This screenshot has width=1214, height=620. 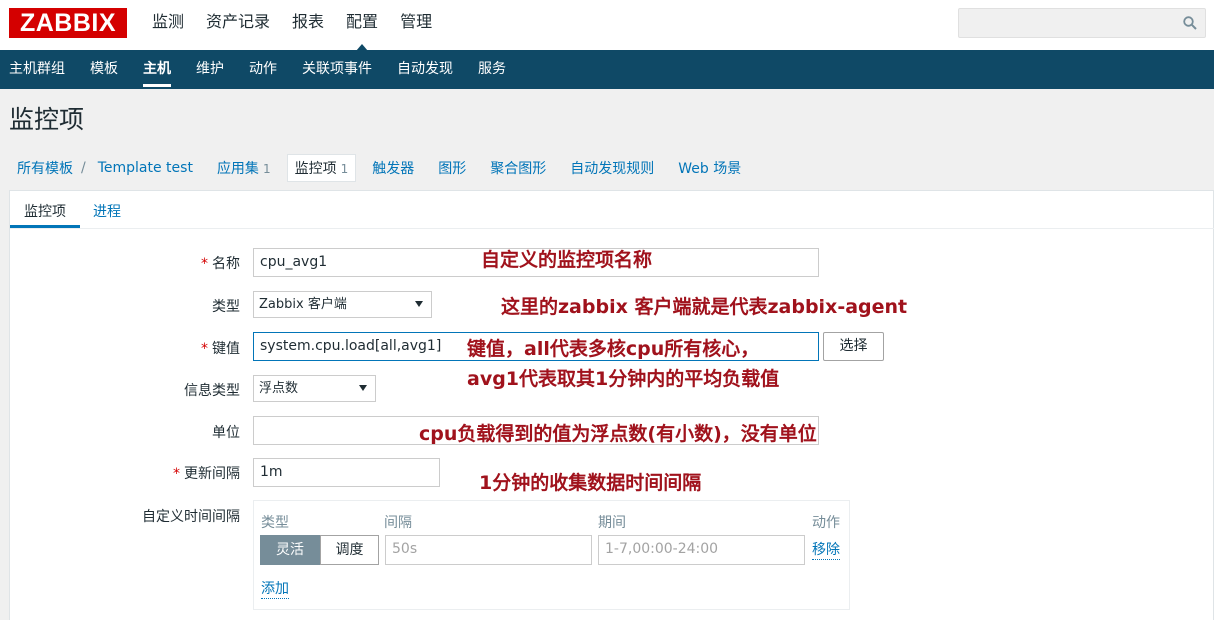 I want to click on zabbix-logo: ZABBIX, so click(x=68, y=23).